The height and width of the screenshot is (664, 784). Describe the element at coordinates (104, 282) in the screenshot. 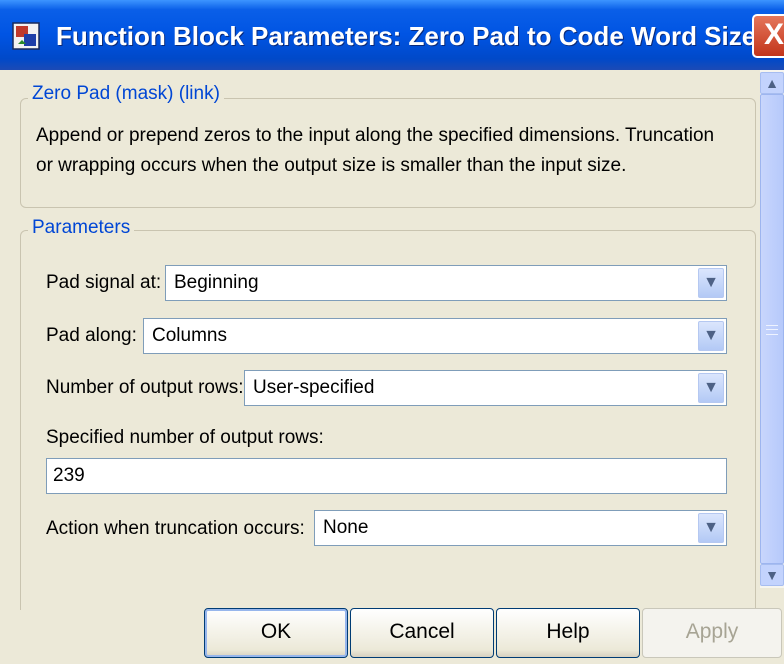

I see `pad-signal-at-label: Pad signal at:` at that location.